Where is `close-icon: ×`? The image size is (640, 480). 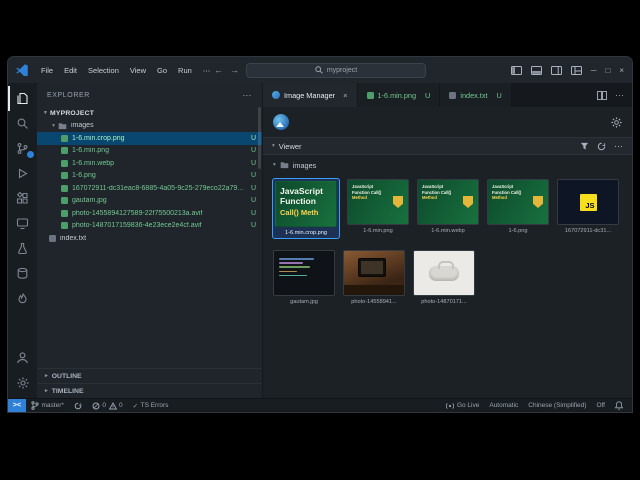
close-icon: × is located at coordinates (345, 95).